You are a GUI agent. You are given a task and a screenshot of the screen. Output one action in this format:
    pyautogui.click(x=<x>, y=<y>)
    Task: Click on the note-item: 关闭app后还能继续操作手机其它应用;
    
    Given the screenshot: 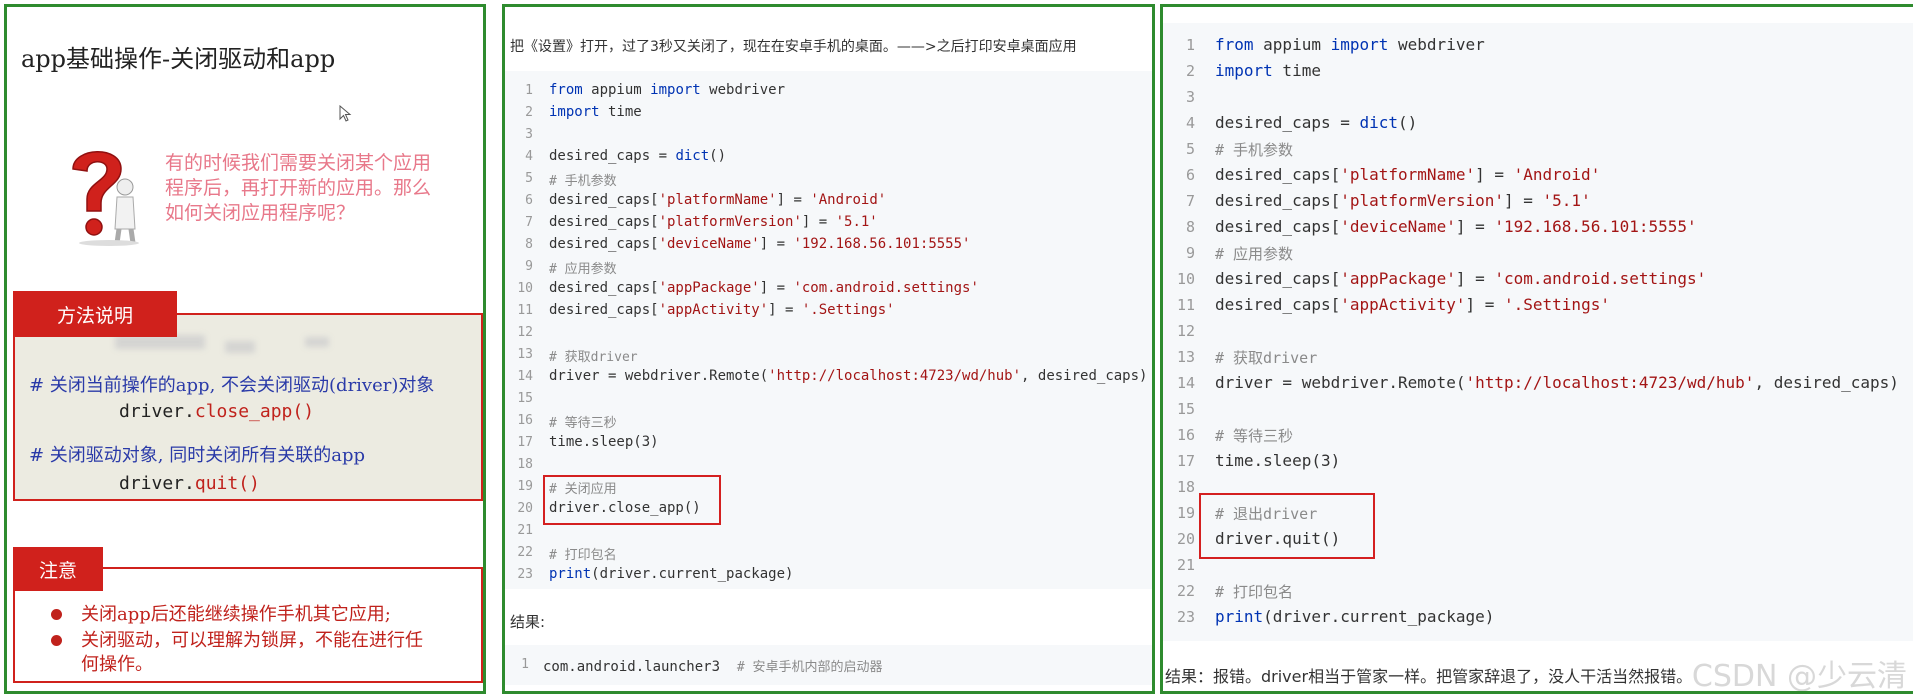 What is the action you would take?
    pyautogui.click(x=221, y=615)
    